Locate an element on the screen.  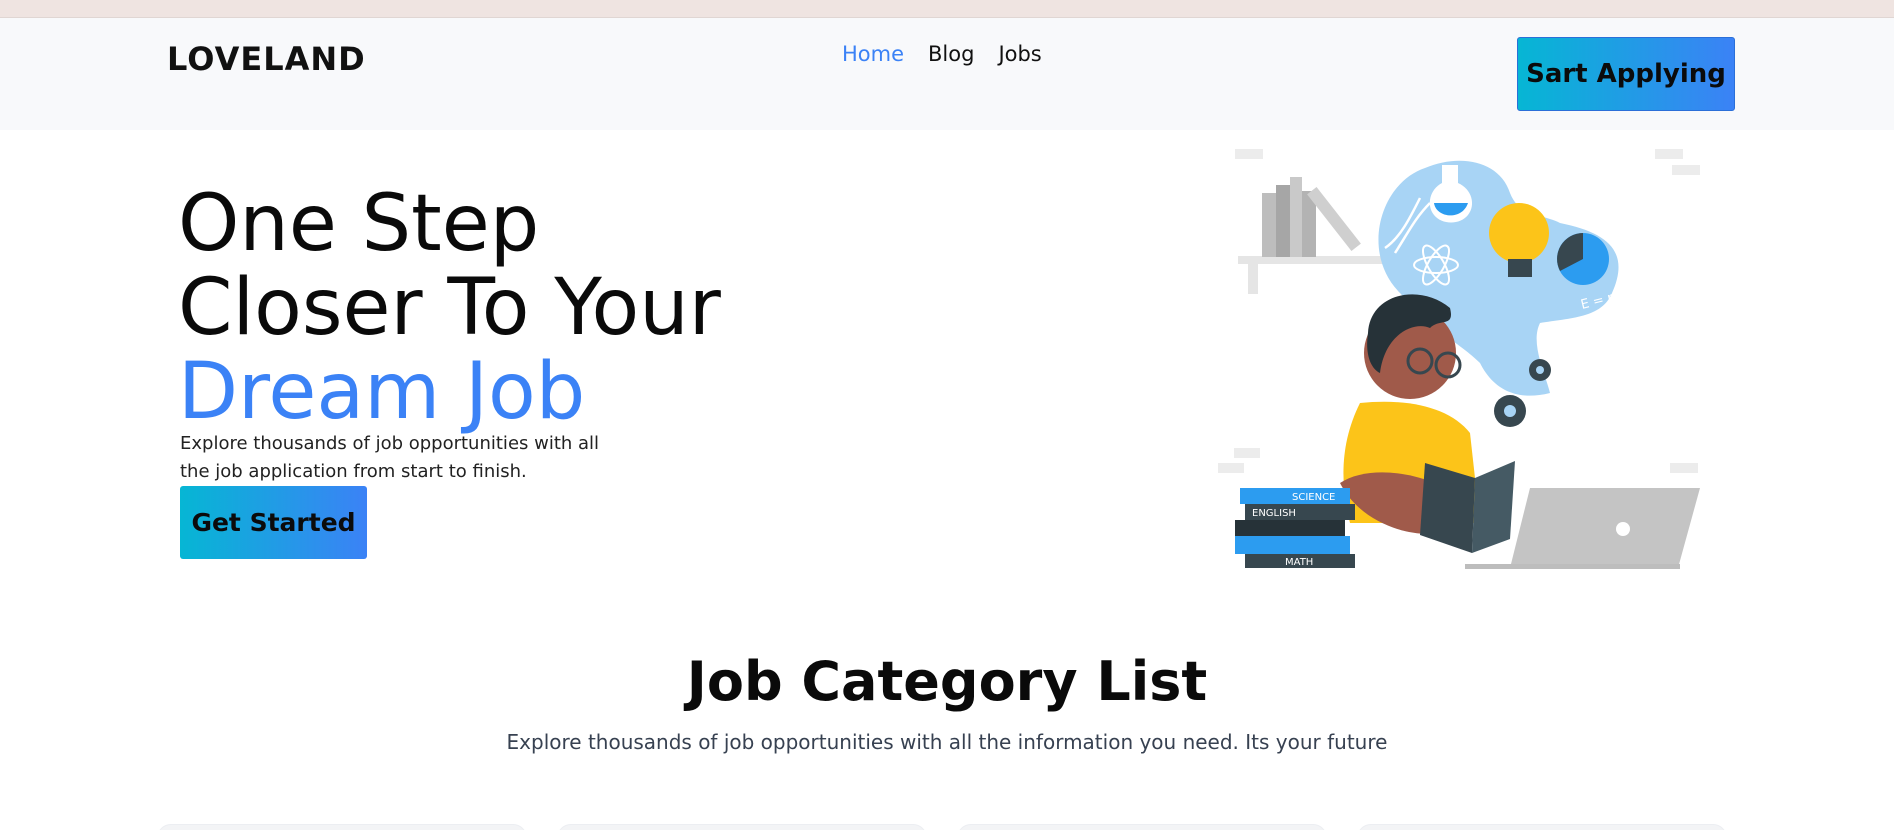
pie-chart-icon is located at coordinates (1583, 259).